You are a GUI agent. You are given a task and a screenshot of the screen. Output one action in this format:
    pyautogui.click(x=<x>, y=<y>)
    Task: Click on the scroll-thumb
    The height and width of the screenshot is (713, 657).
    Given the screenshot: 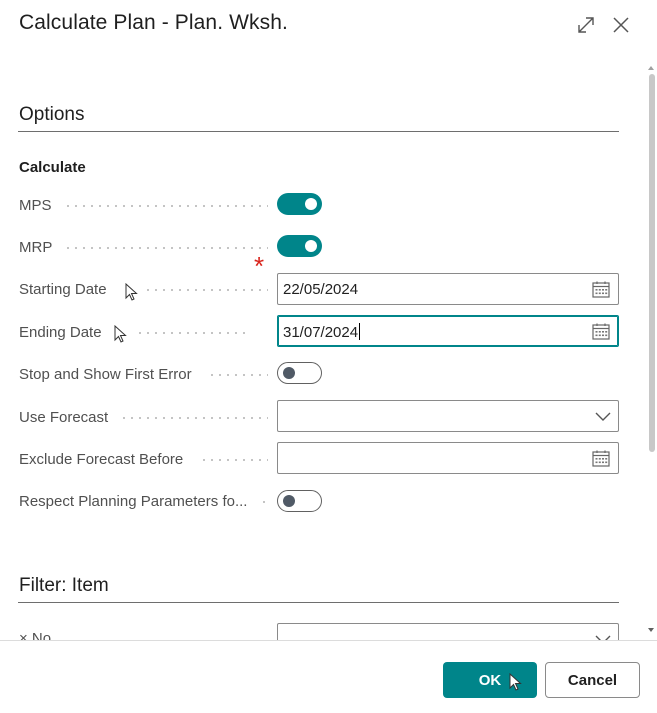 What is the action you would take?
    pyautogui.click(x=652, y=263)
    